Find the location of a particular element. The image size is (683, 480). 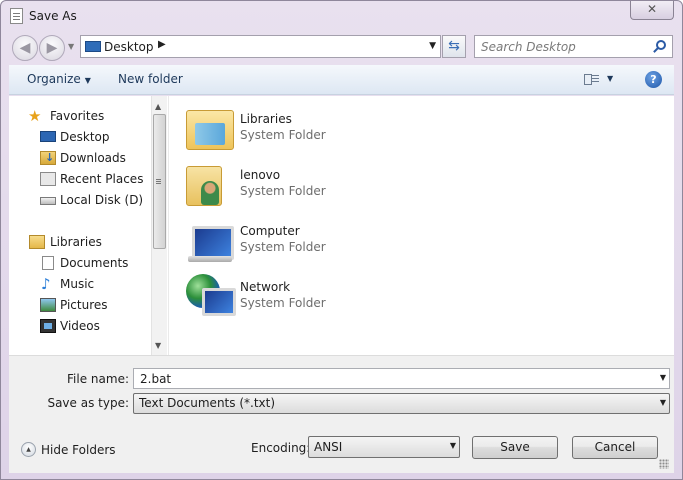

sidebar-item-favorites: ★ Favorites is located at coordinates (79, 116).